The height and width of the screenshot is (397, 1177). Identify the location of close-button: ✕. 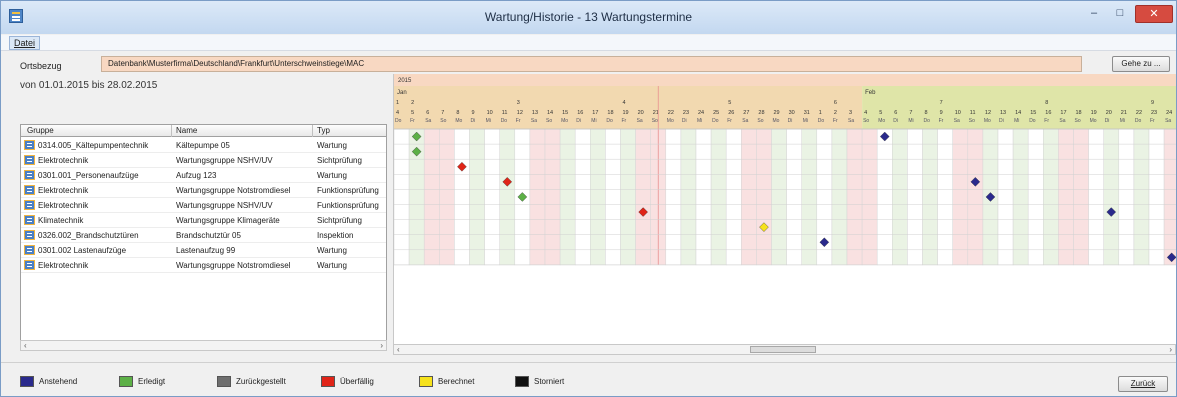
(1154, 14).